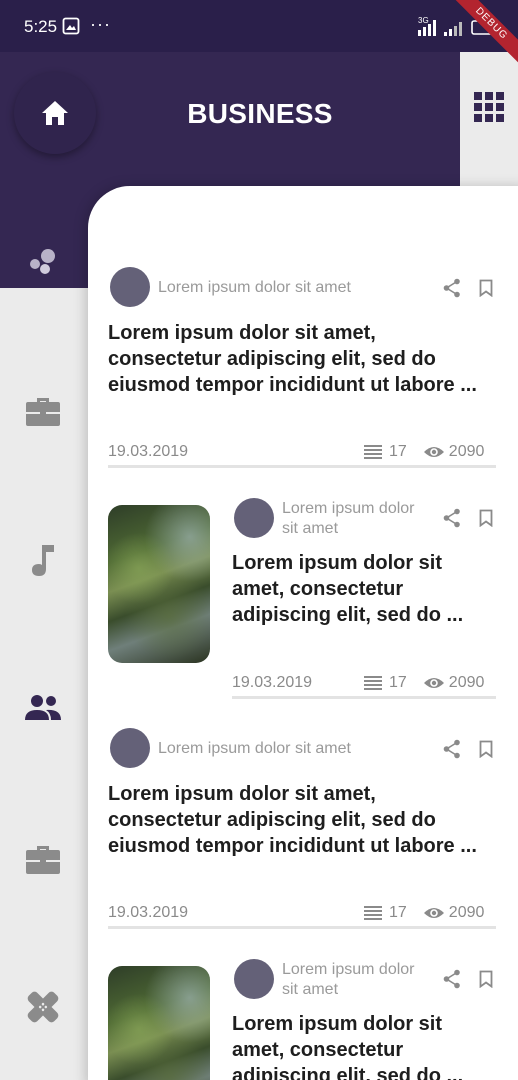  What do you see at coordinates (259, 26) in the screenshot?
I see `status-bar: 5:25 ··· 3G` at bounding box center [259, 26].